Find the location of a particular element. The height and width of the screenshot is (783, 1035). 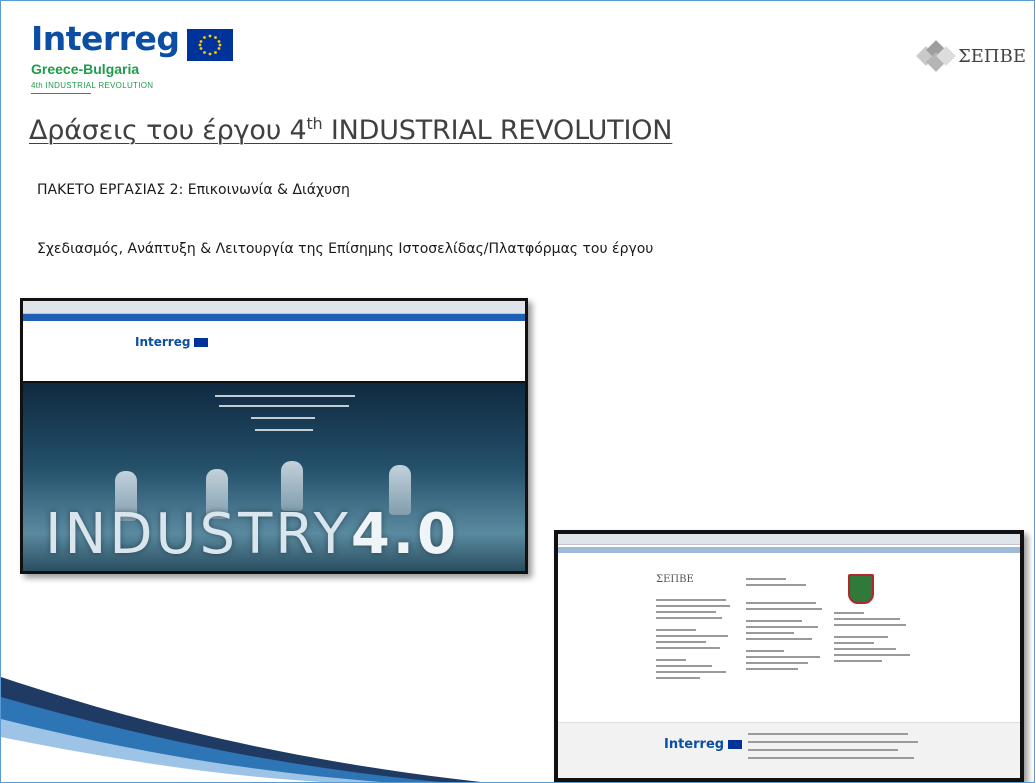

hero-headline: INDUSTRY4.0 is located at coordinates (252, 534).